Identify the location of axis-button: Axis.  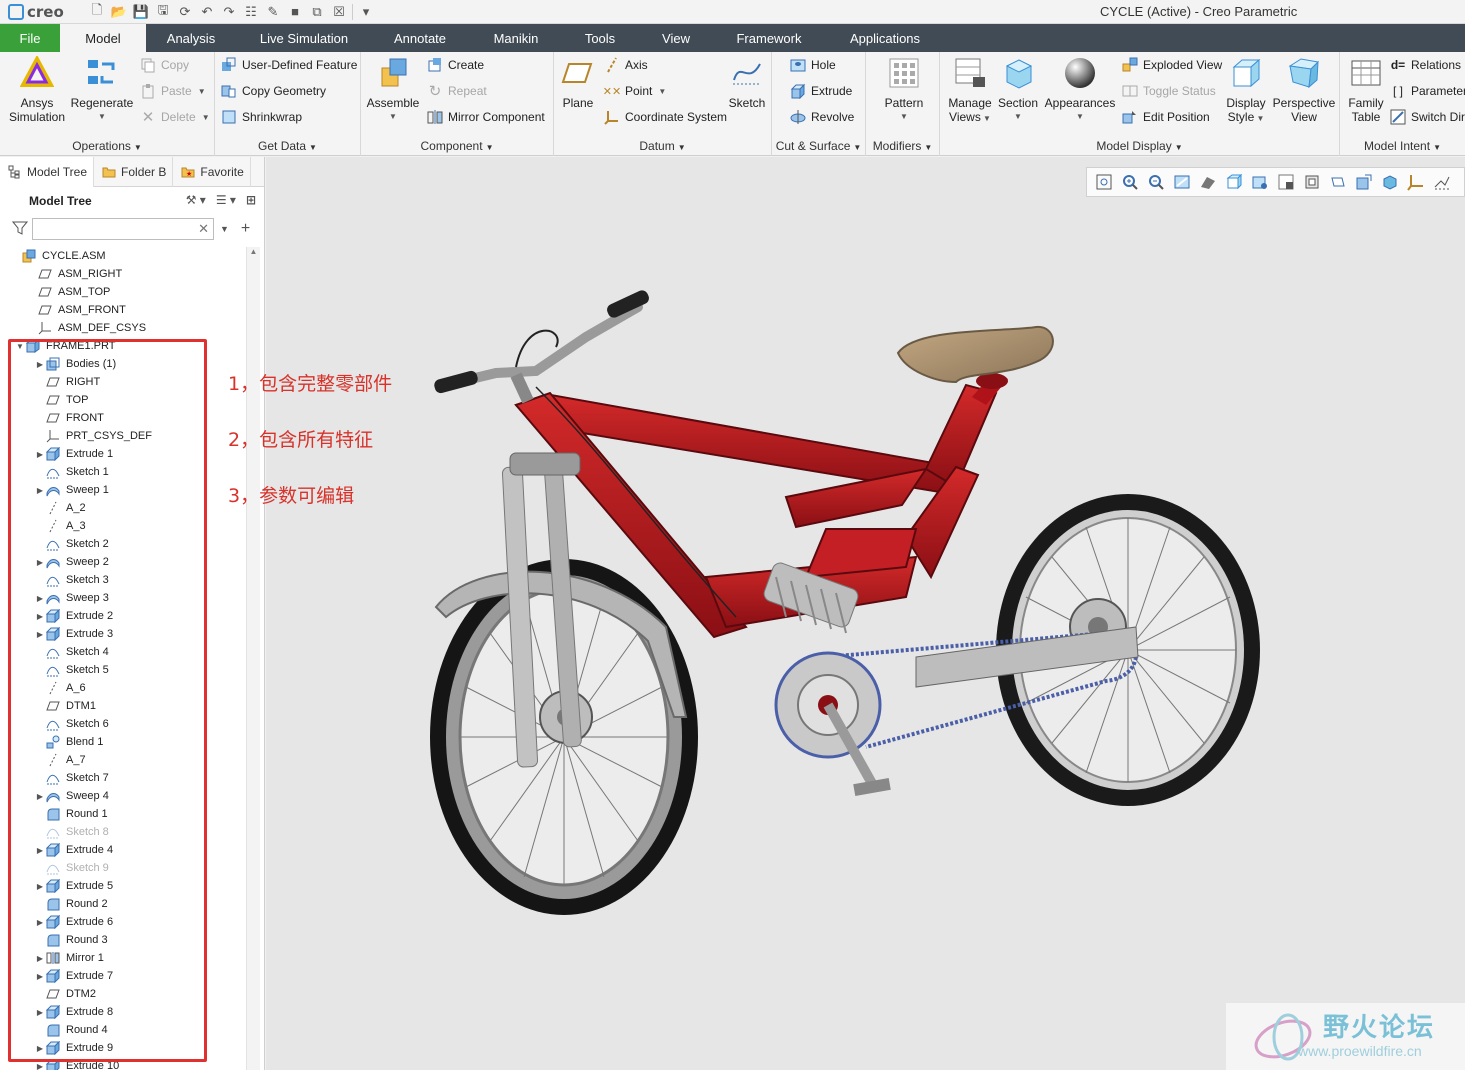
(626, 65).